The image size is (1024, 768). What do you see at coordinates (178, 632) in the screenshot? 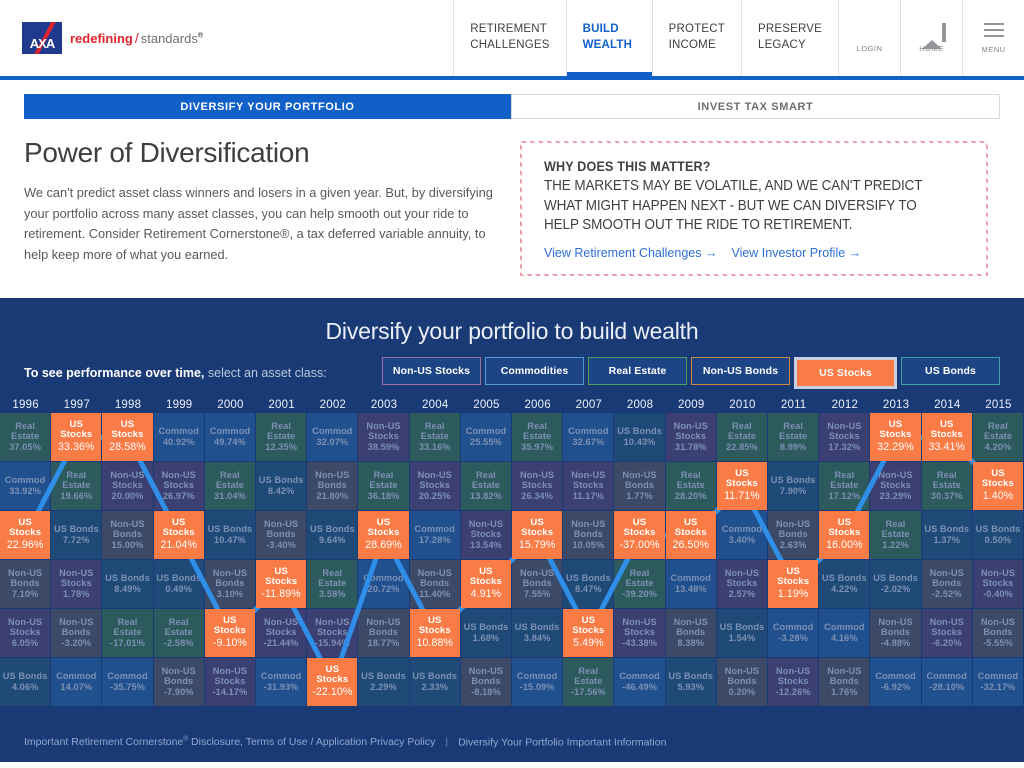
I see `grid-cell: Real Estate -2.58%` at bounding box center [178, 632].